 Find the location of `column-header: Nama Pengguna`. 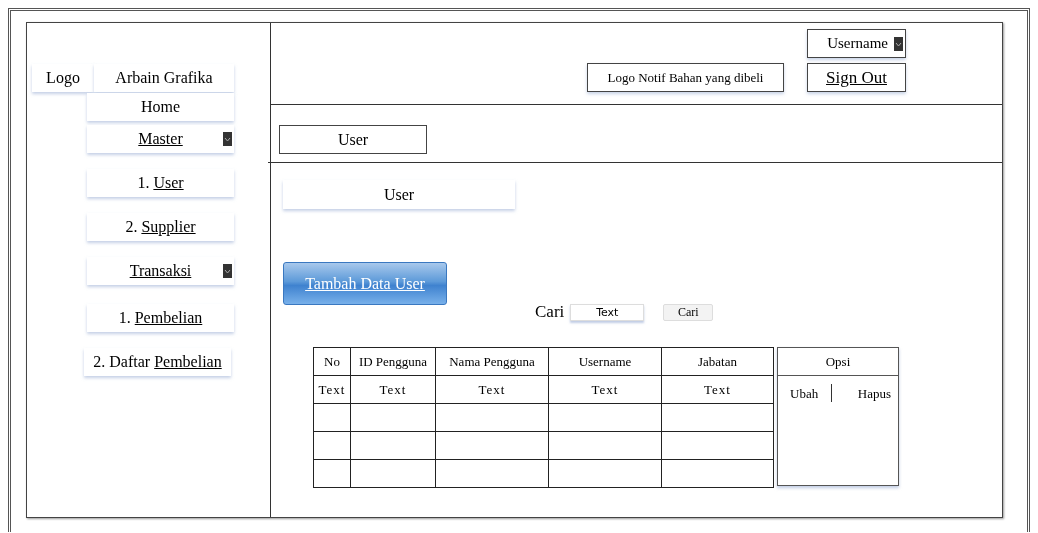

column-header: Nama Pengguna is located at coordinates (492, 361).